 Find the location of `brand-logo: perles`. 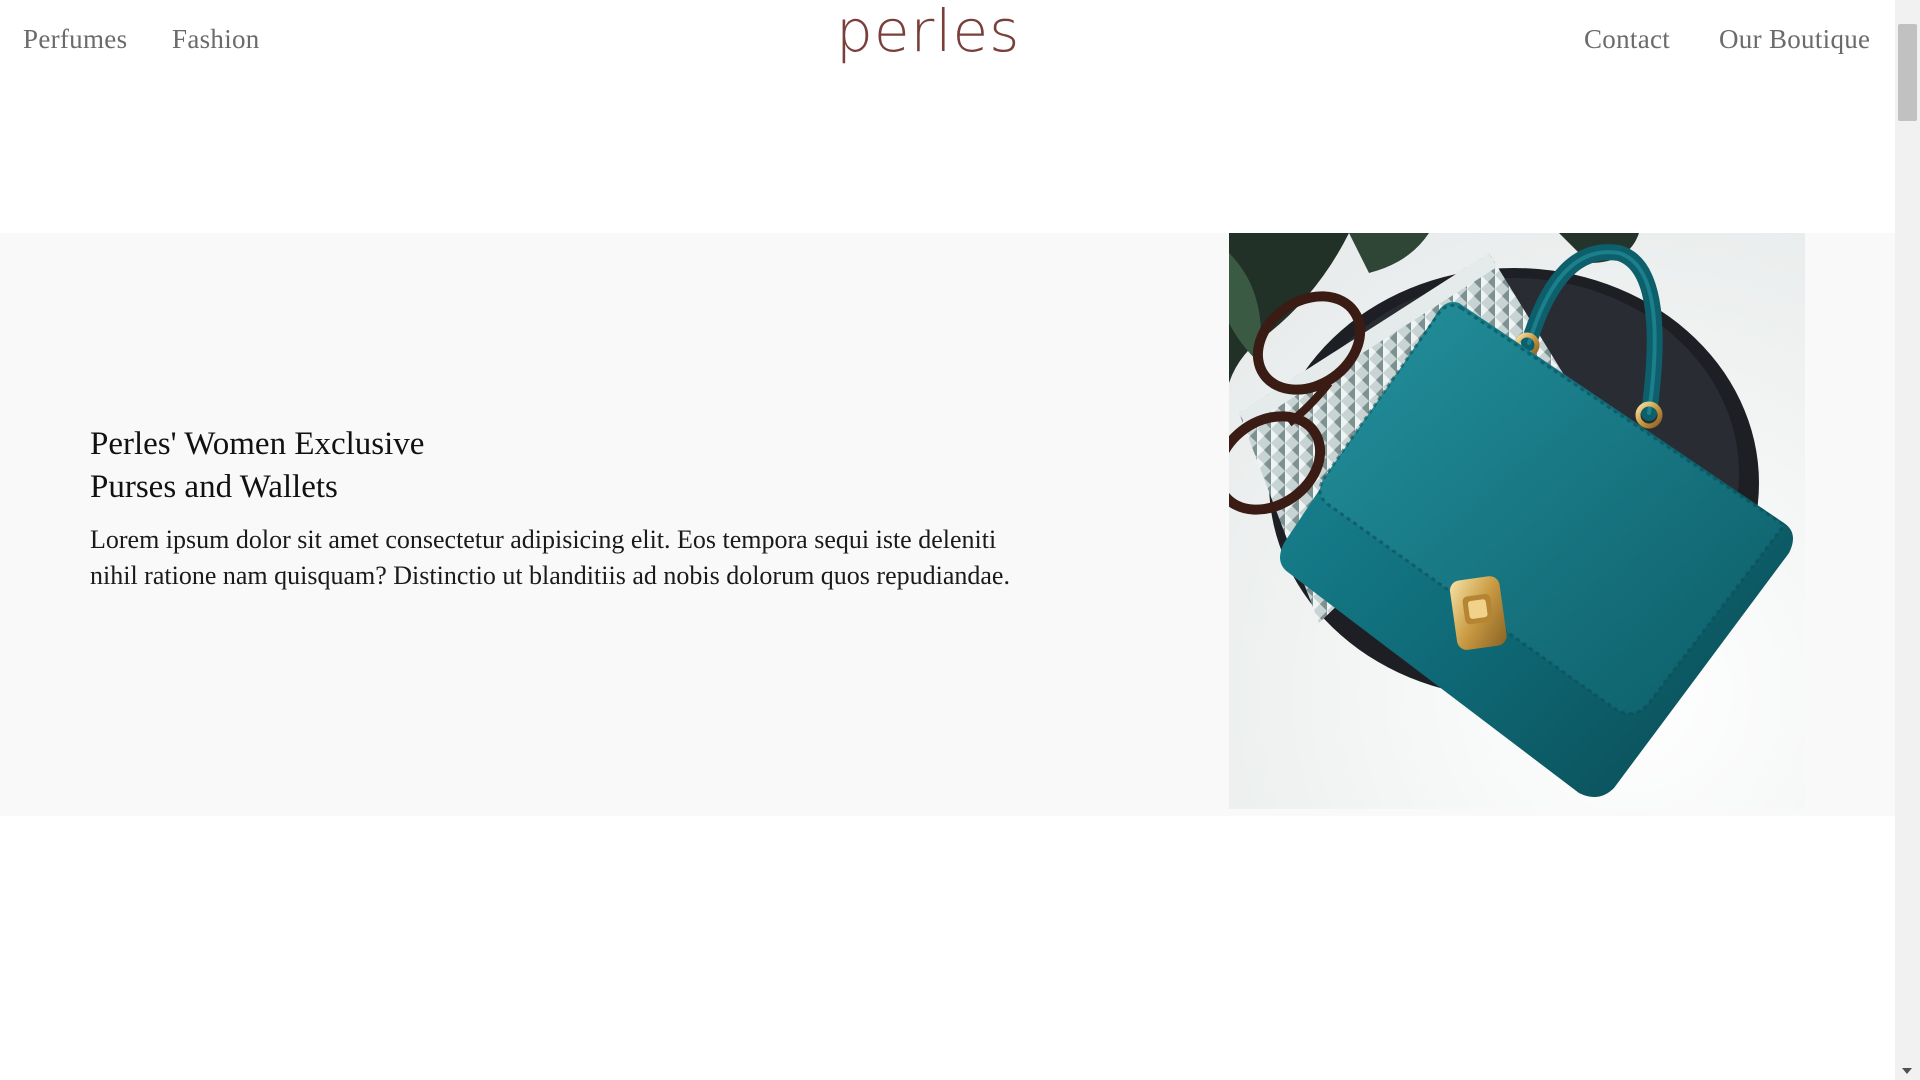

brand-logo: perles is located at coordinates (928, 30).